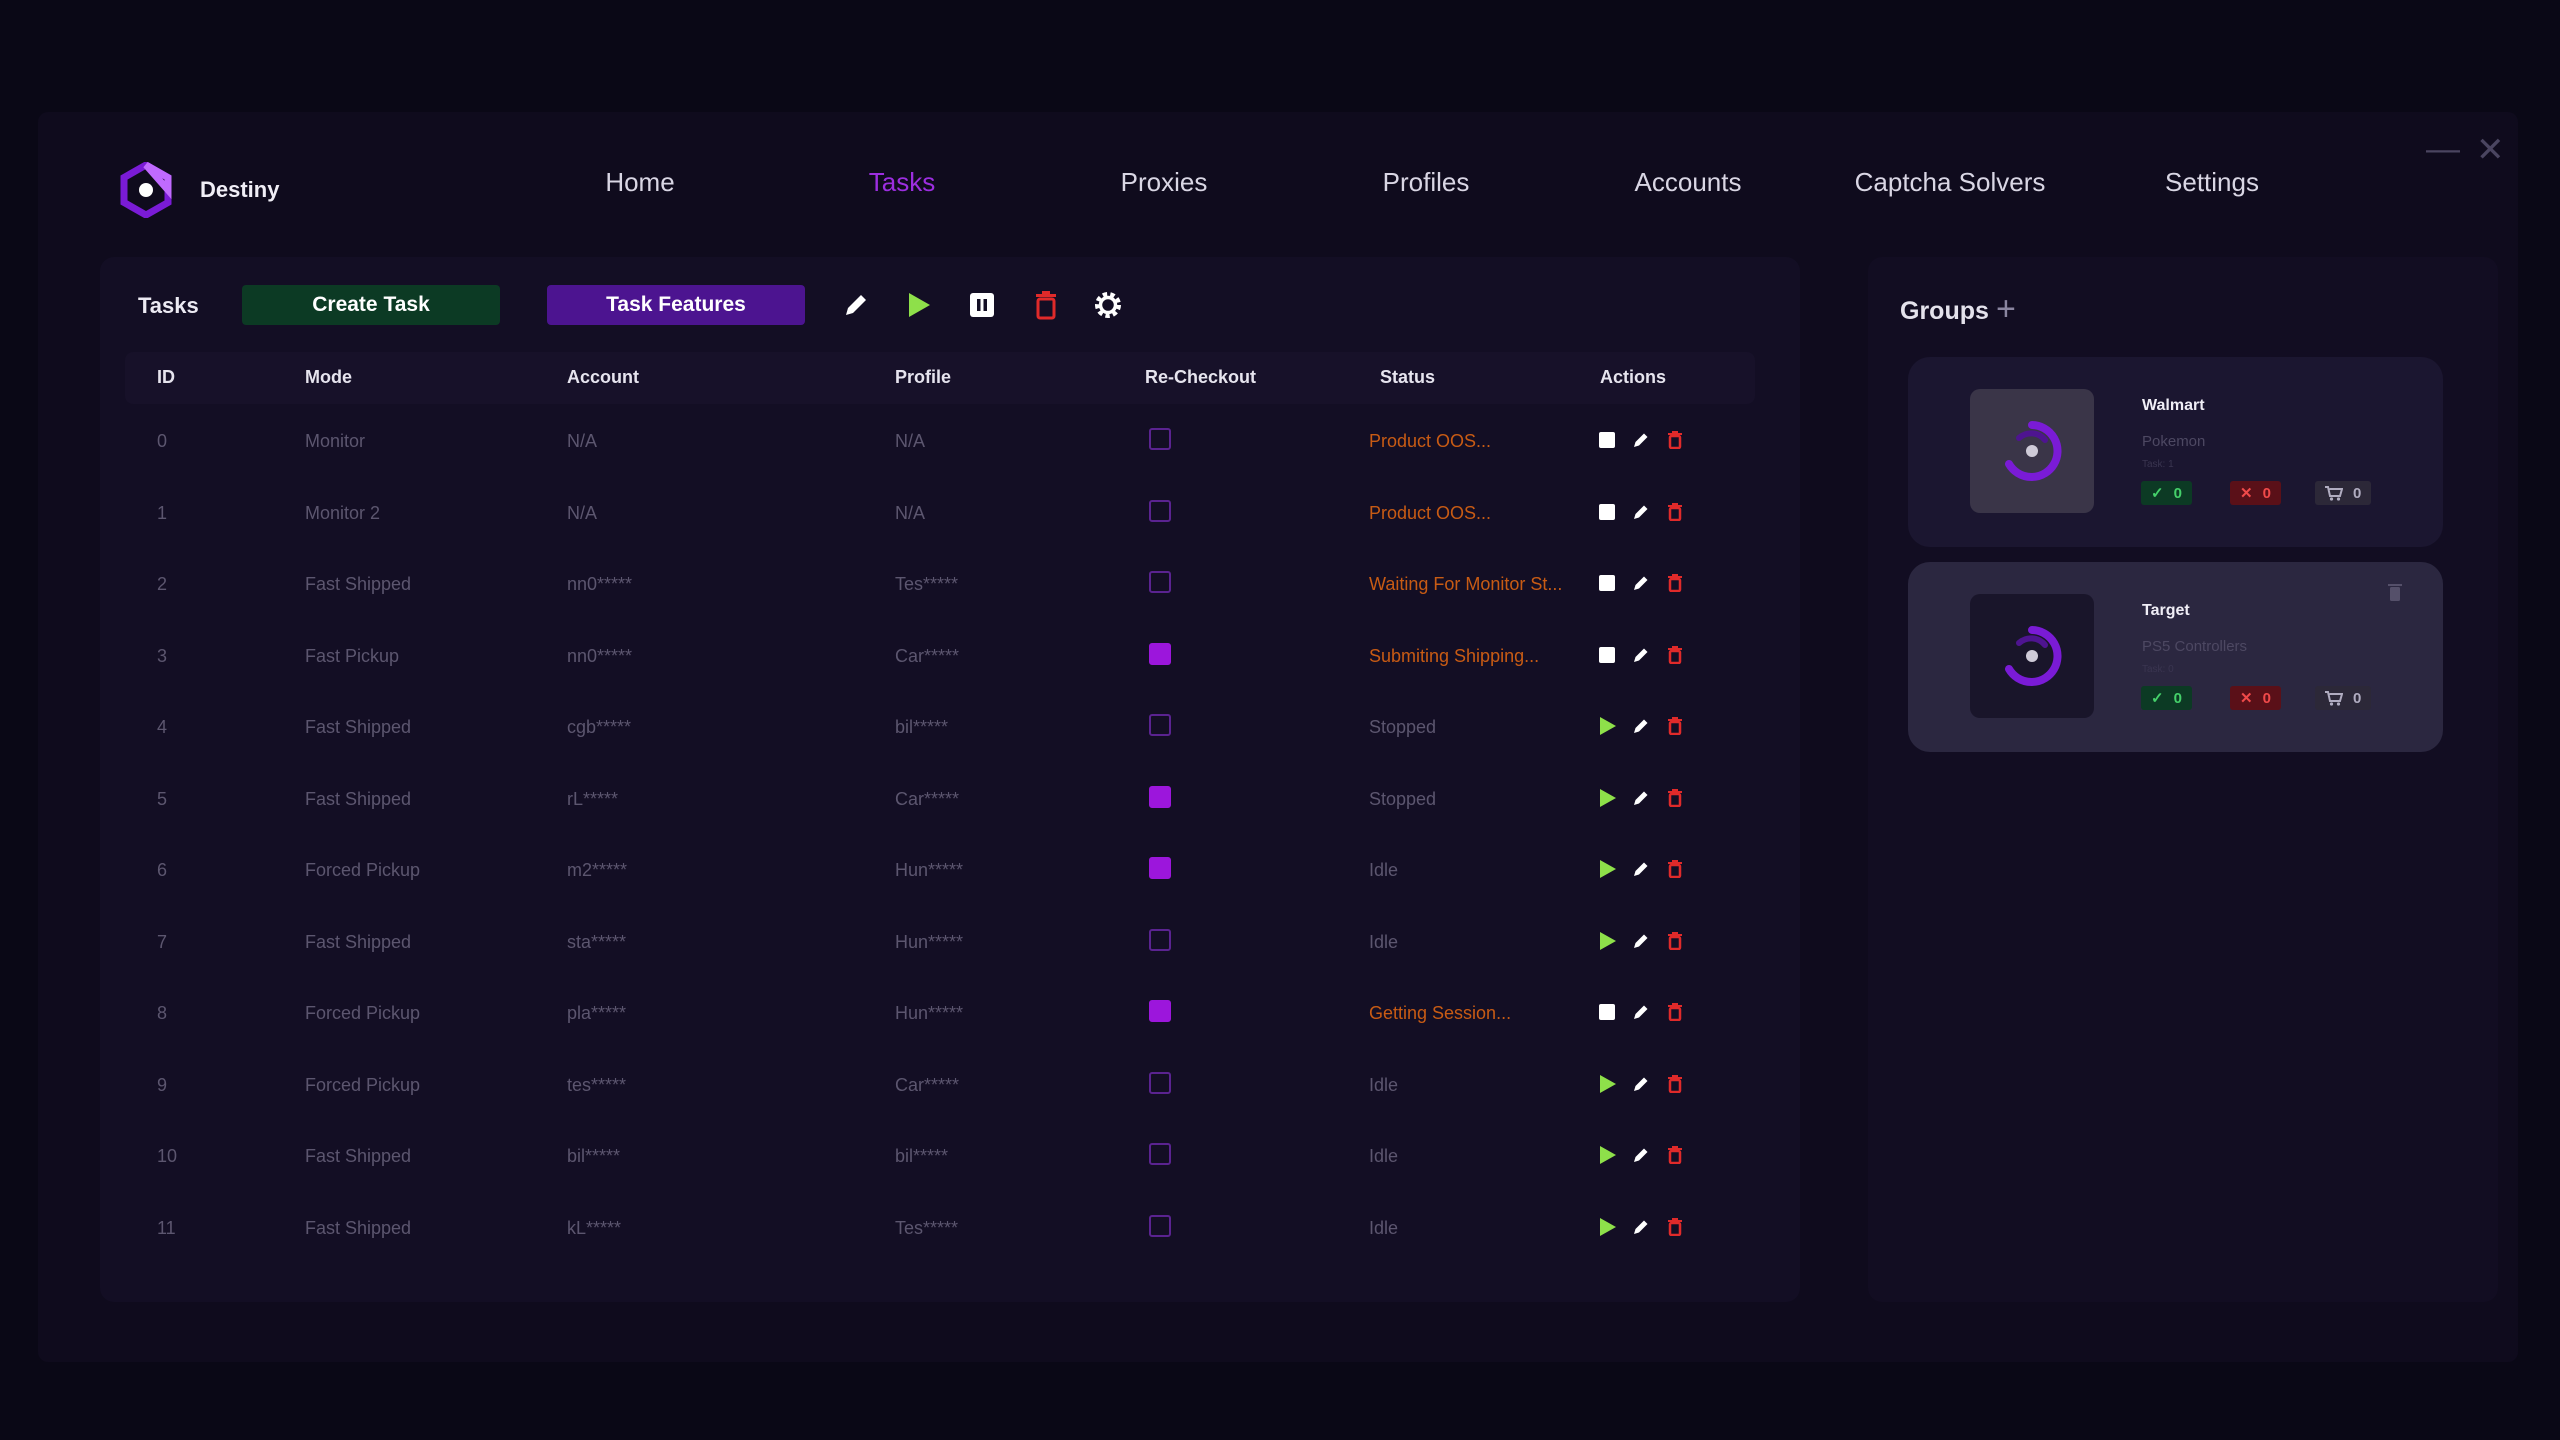 Image resolution: width=2560 pixels, height=1440 pixels. What do you see at coordinates (922, 727) in the screenshot?
I see `task-profile: bil*****` at bounding box center [922, 727].